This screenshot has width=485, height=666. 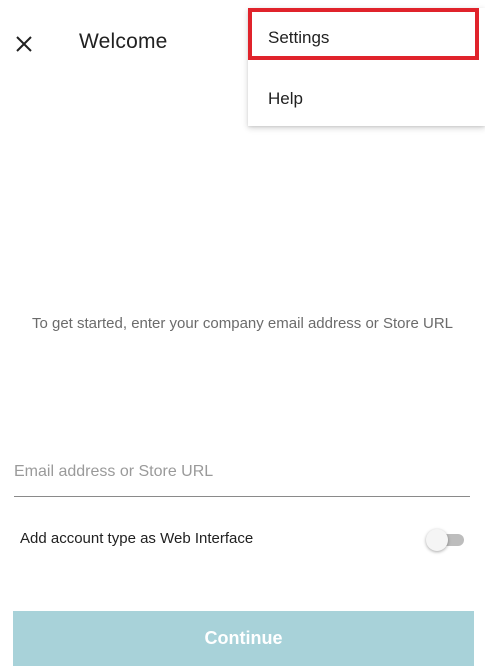 I want to click on overflow-menu: Settings Help, so click(x=366, y=67).